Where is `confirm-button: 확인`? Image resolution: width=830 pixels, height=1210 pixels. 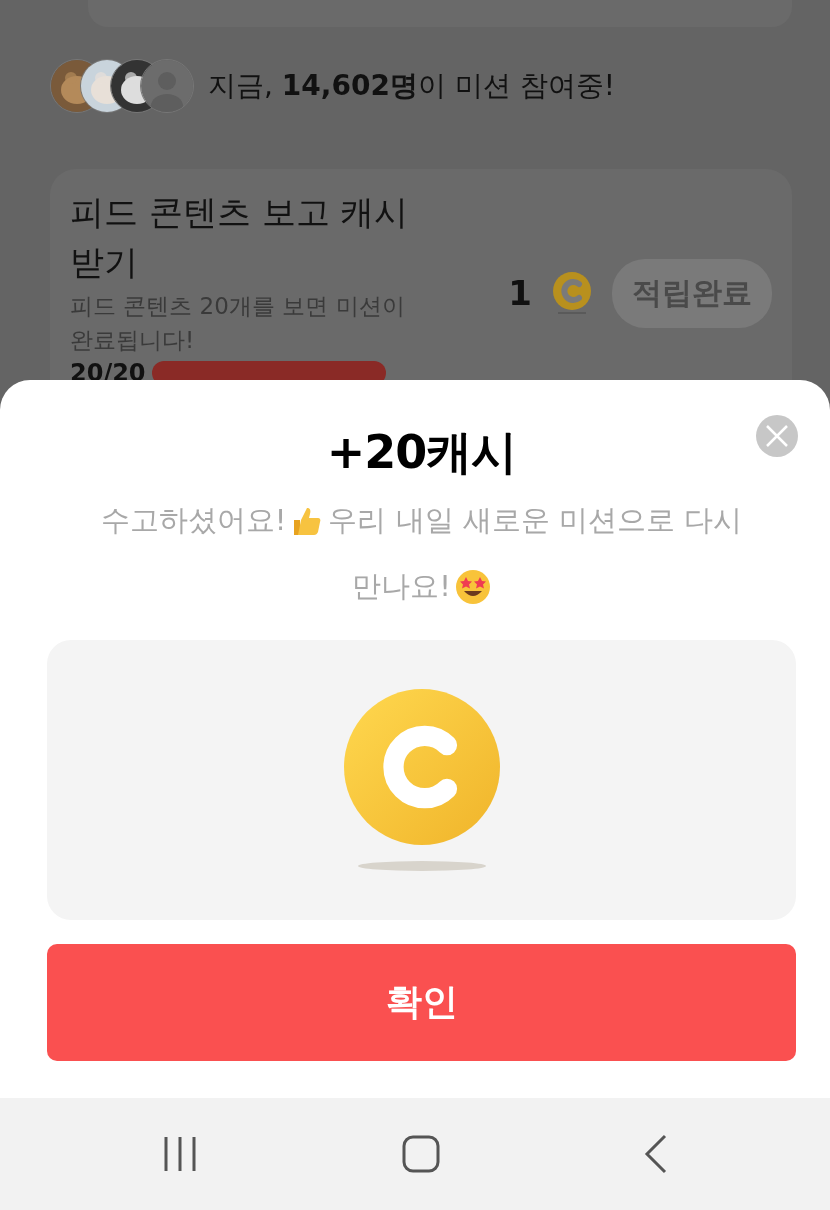 confirm-button: 확인 is located at coordinates (421, 1002).